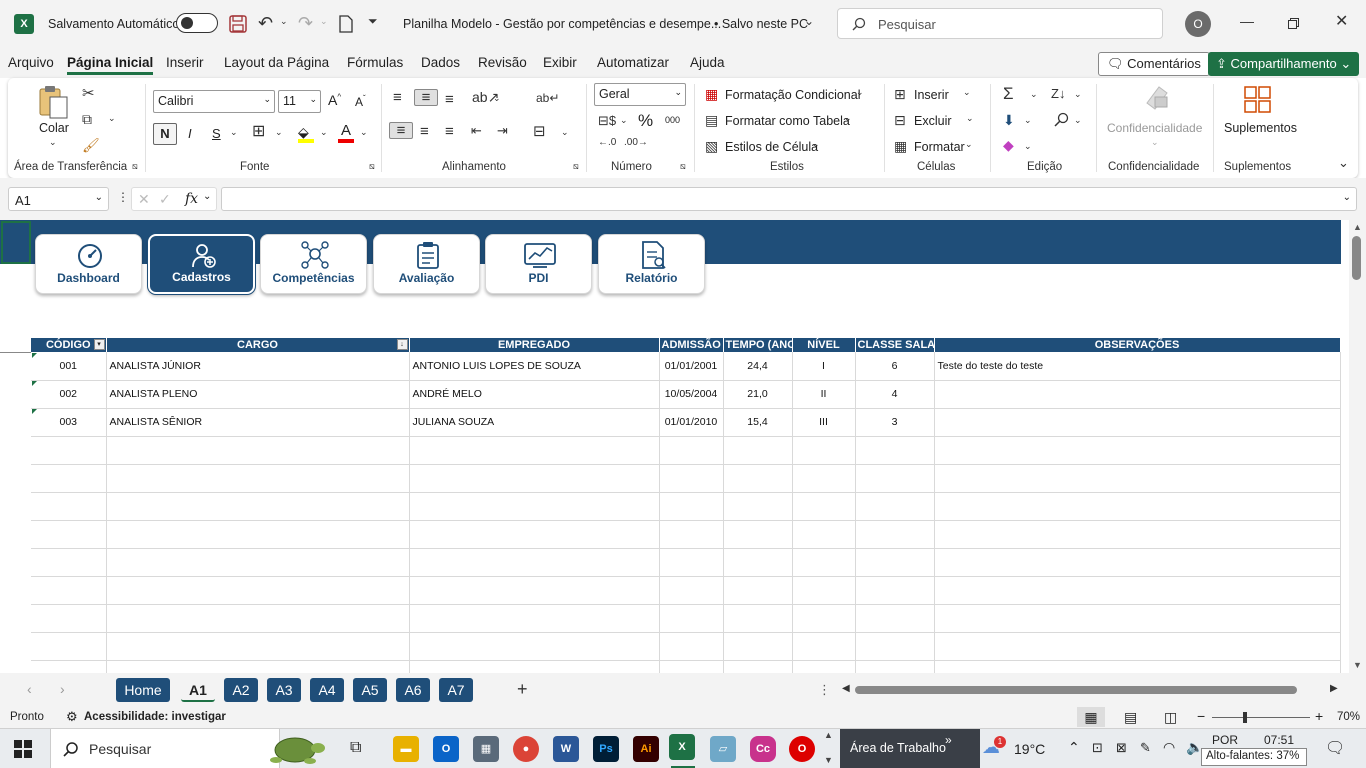 Image resolution: width=1366 pixels, height=768 pixels. I want to click on prev-sheet-icon: ‹, so click(29, 689).